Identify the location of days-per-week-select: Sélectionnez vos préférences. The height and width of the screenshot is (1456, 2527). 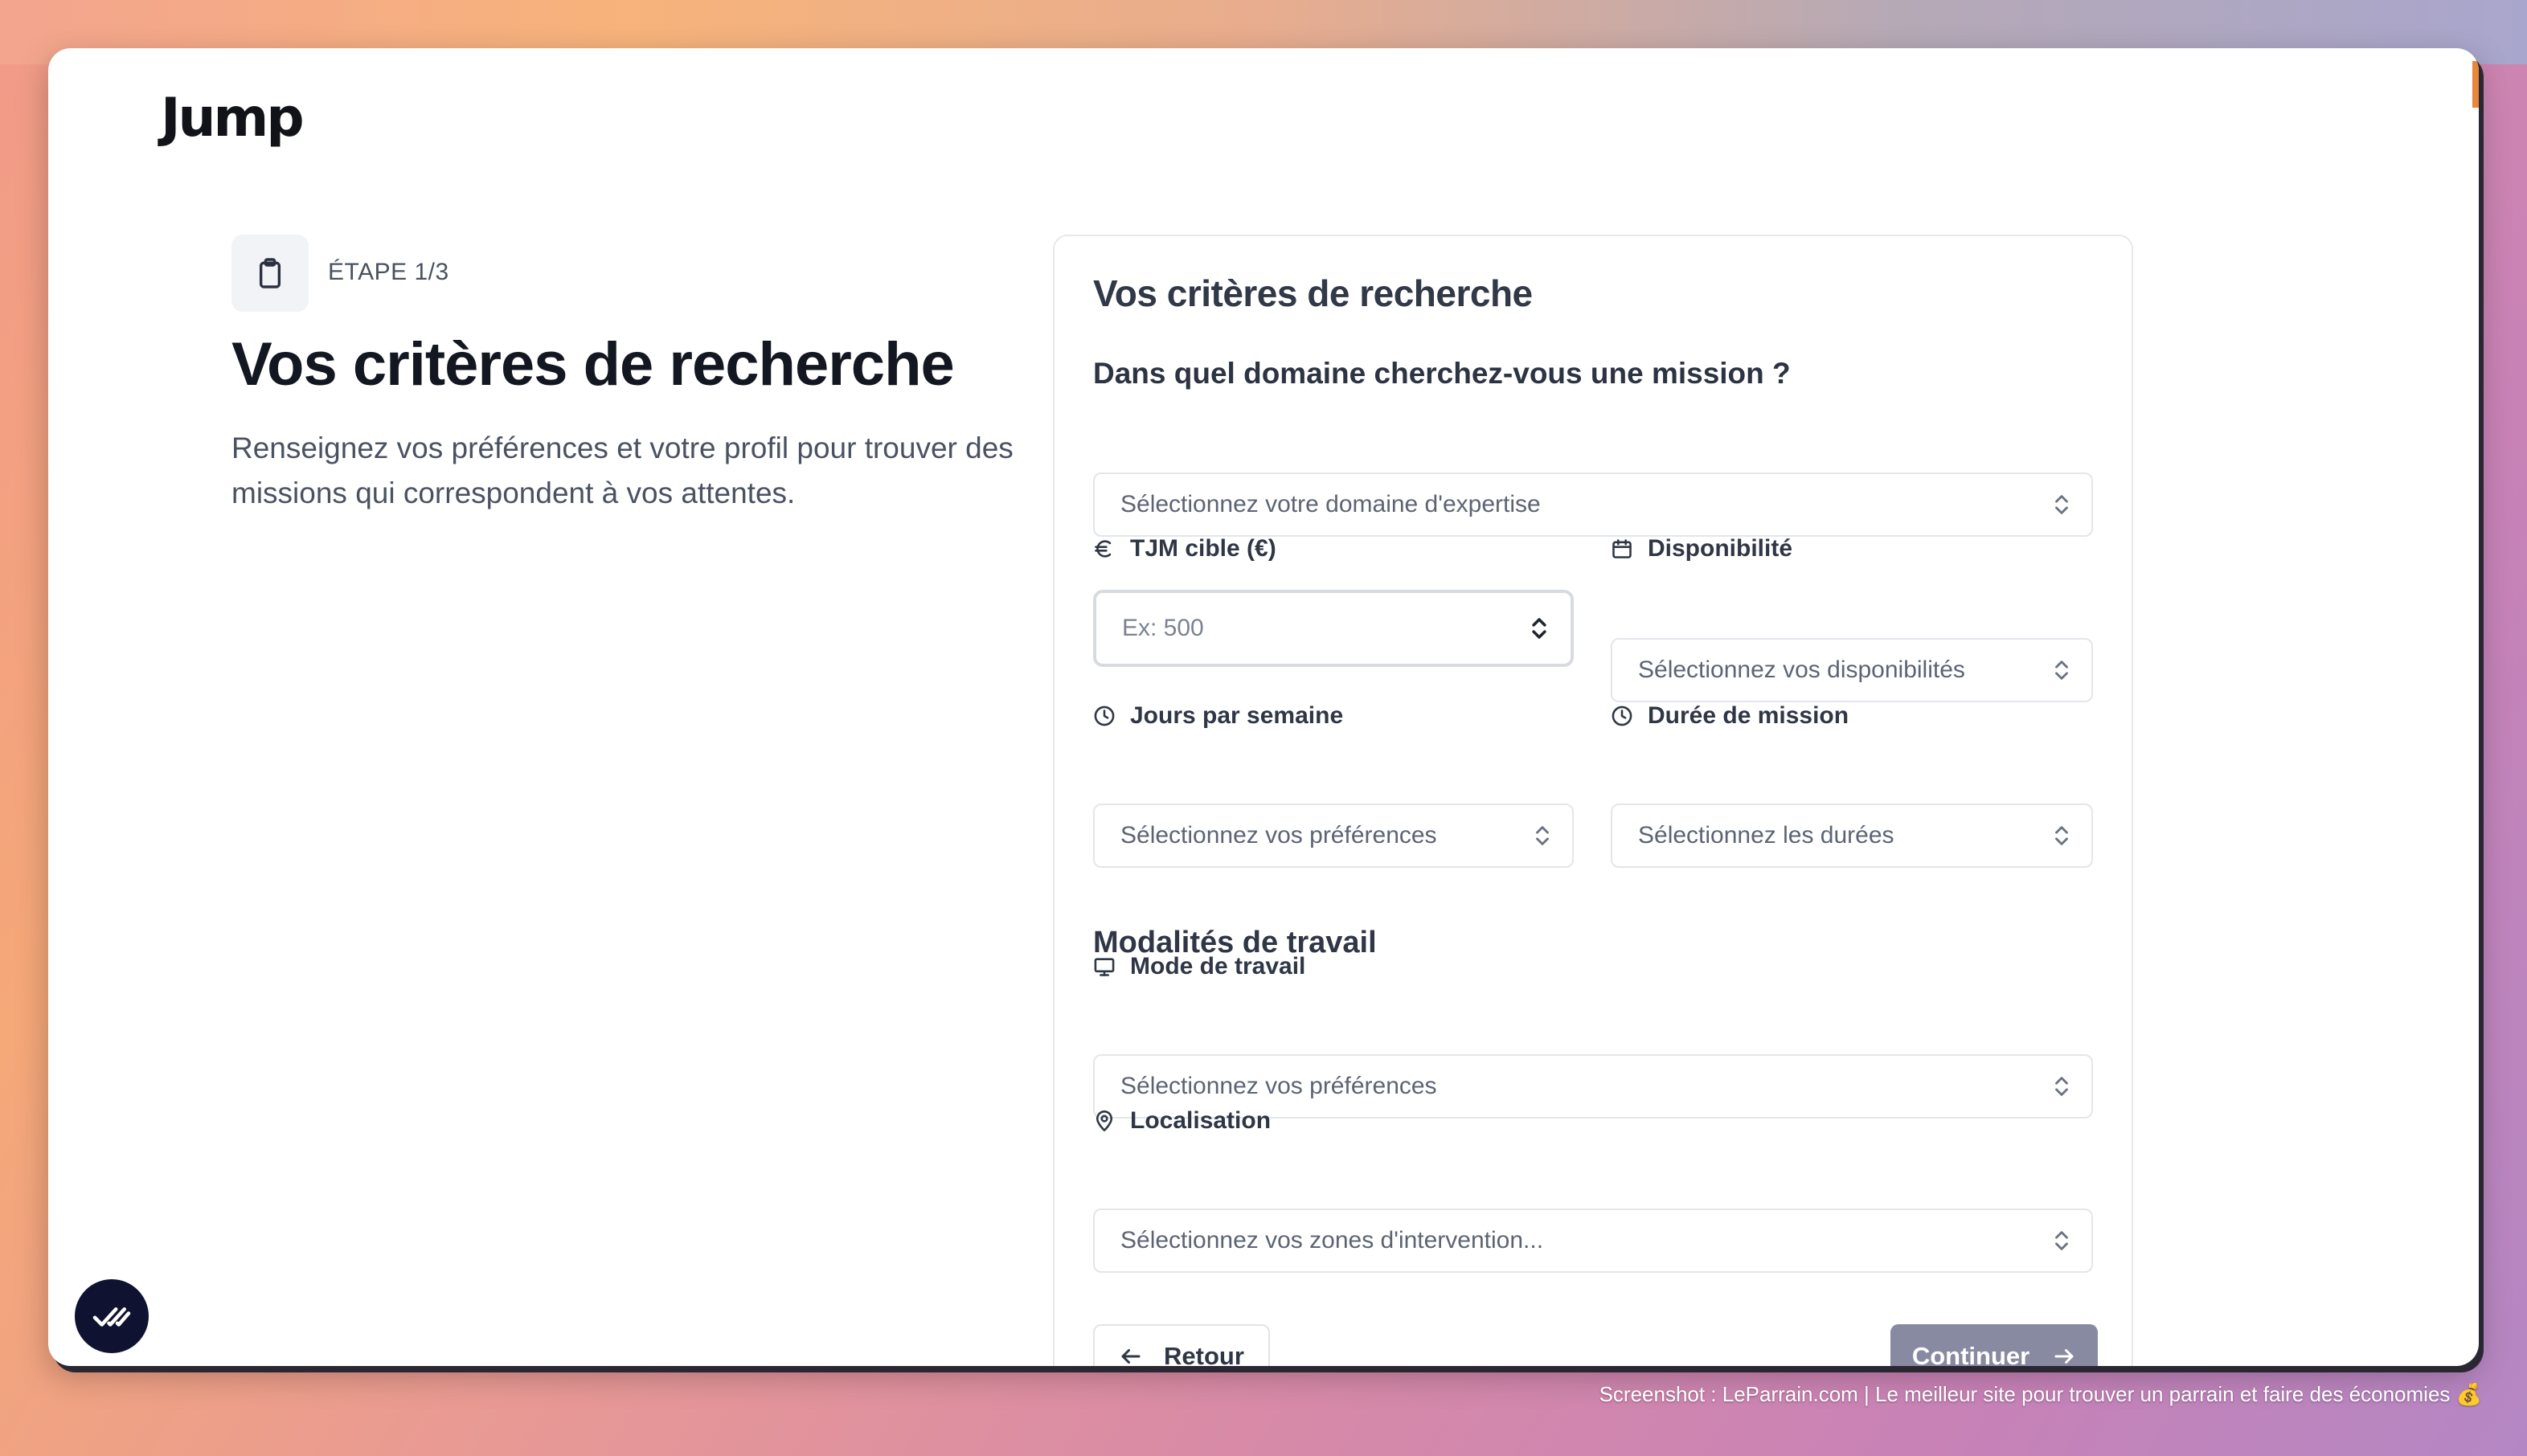
(1333, 836).